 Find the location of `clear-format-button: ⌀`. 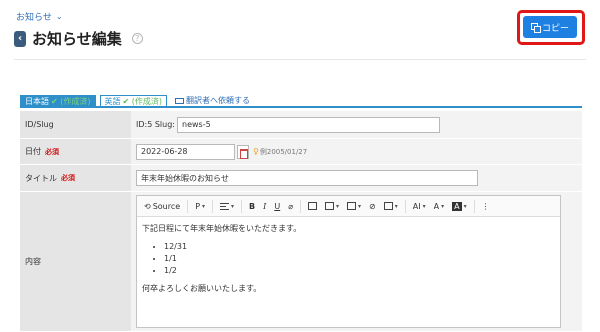

clear-format-button: ⌀ is located at coordinates (290, 206).